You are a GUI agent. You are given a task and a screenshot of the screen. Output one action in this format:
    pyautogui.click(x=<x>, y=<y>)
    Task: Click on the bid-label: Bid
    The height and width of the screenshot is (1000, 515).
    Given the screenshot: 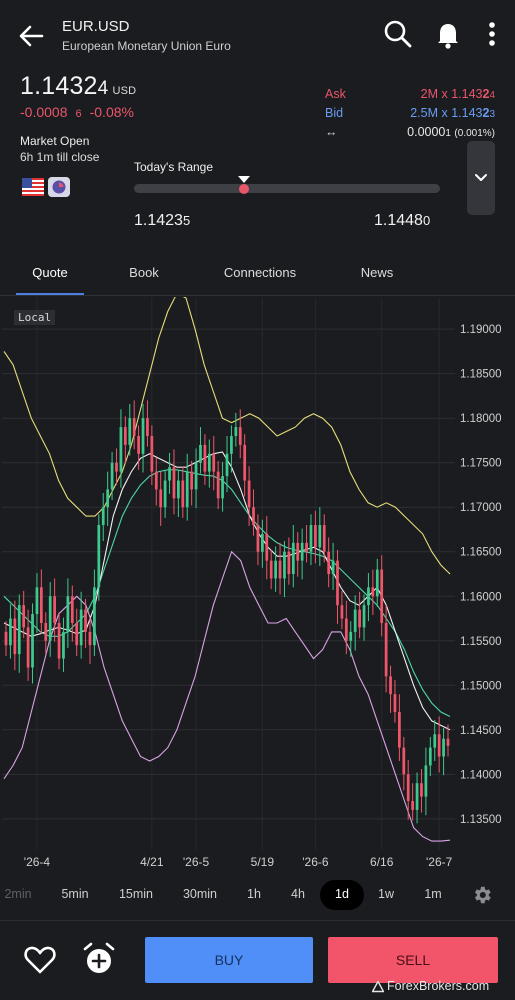 What is the action you would take?
    pyautogui.click(x=334, y=112)
    